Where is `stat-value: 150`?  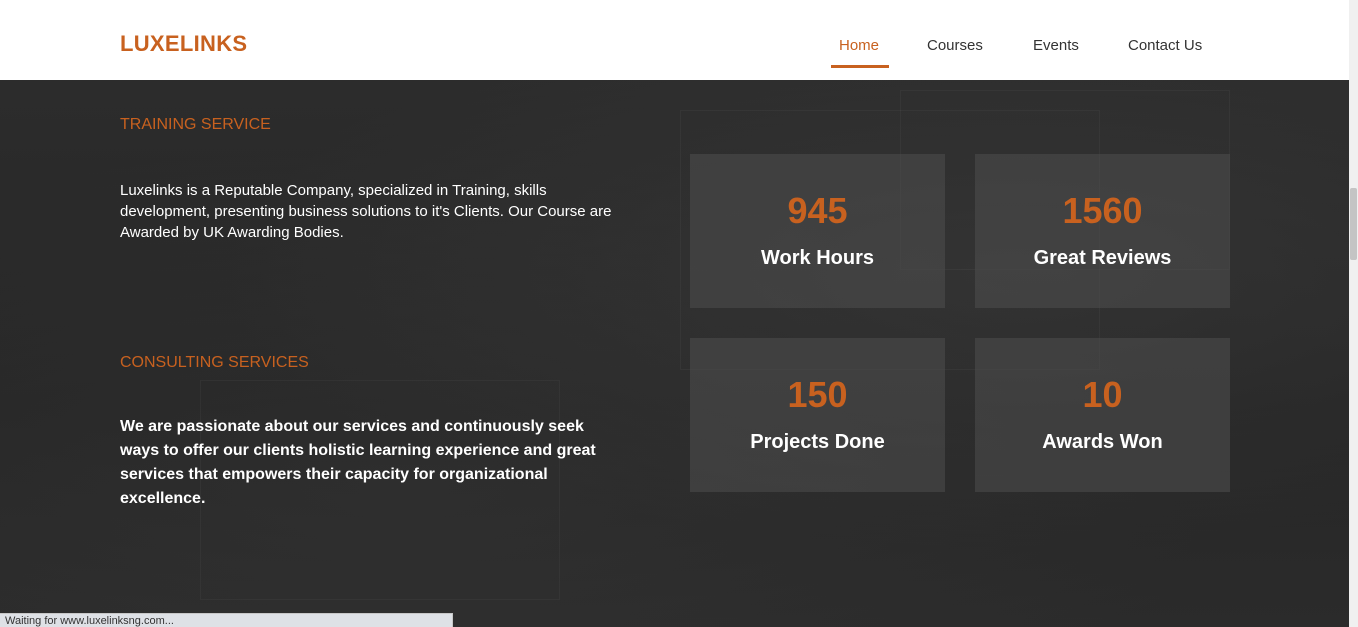
stat-value: 150 is located at coordinates (817, 394).